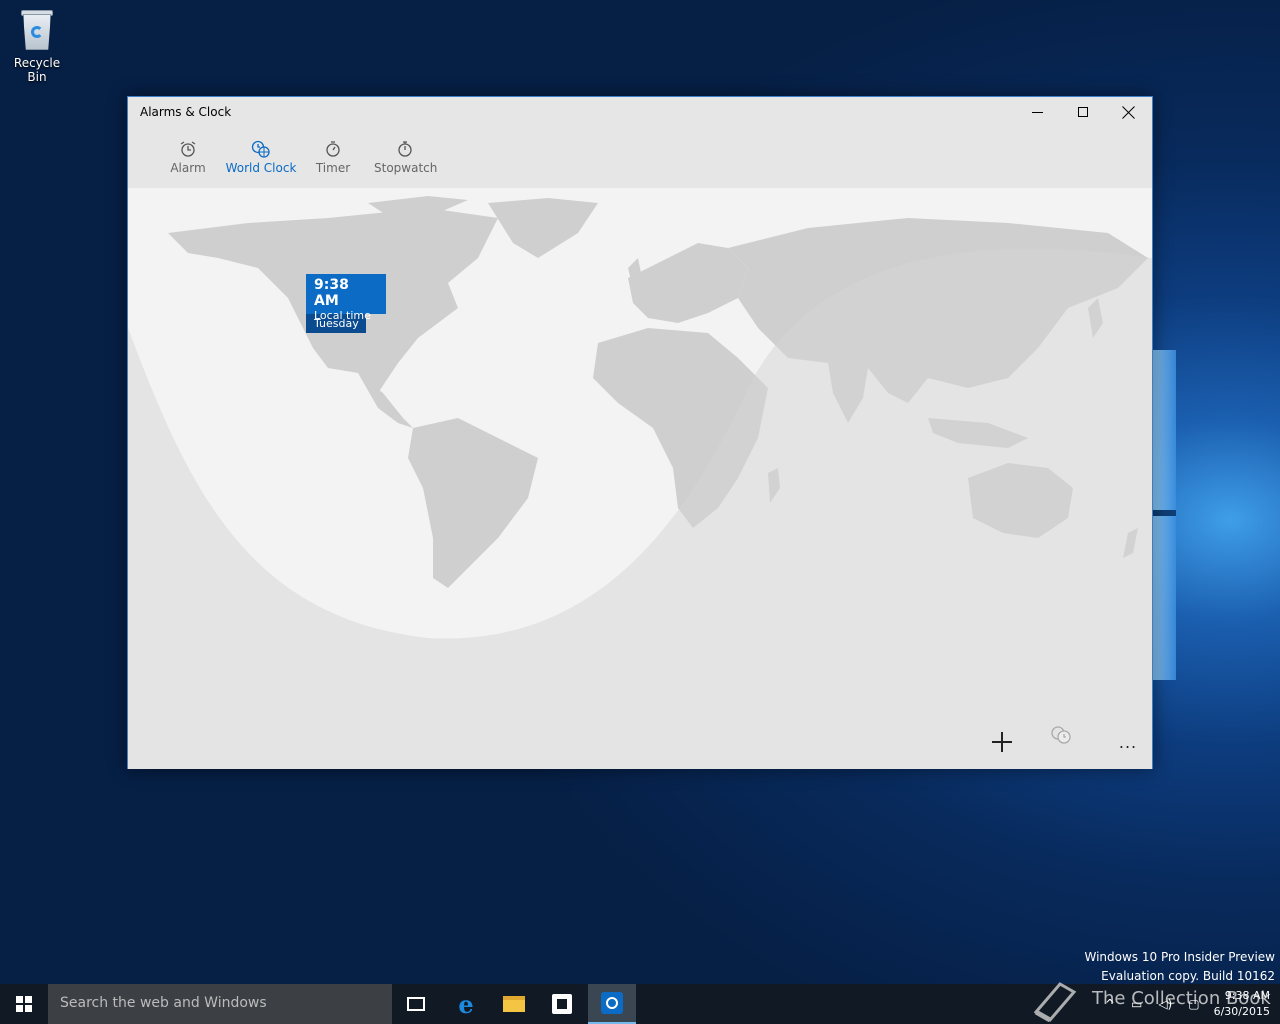  I want to click on recycle-bin-shortcut: Recycle Bin, so click(37, 46).